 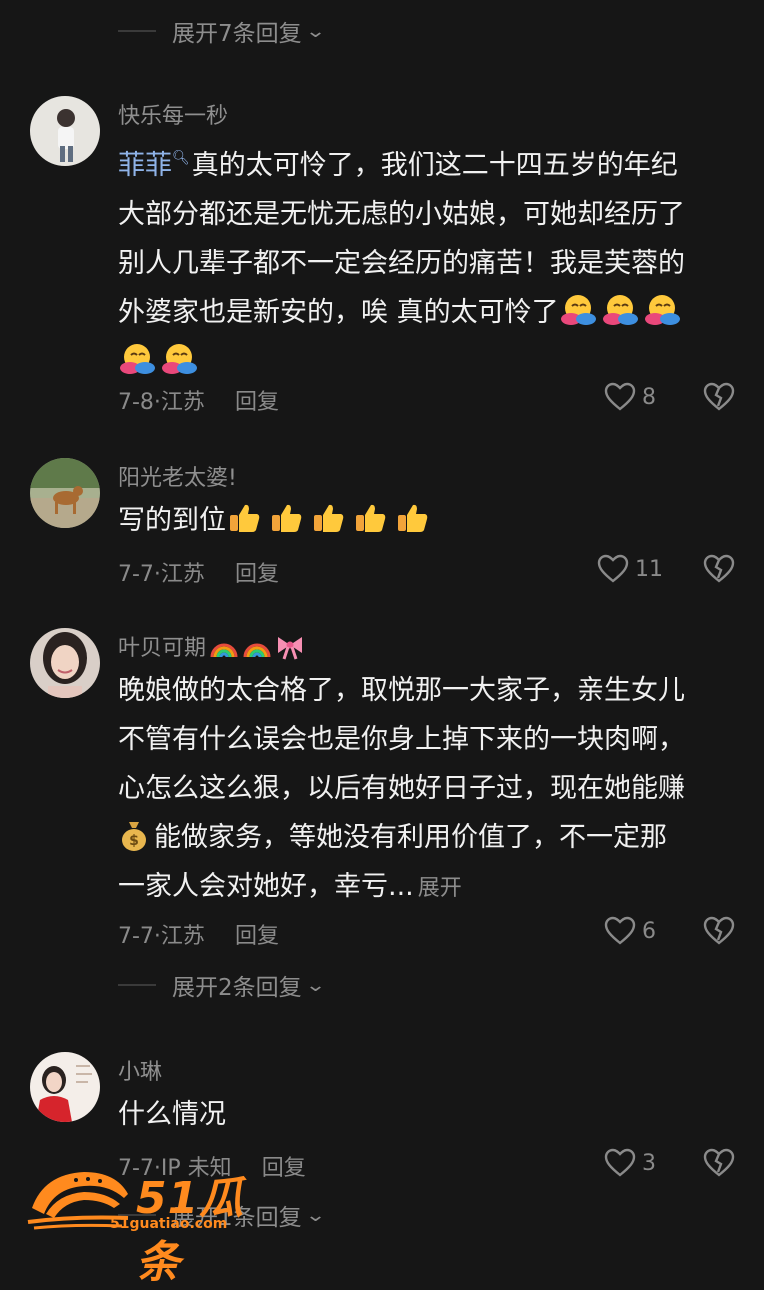 What do you see at coordinates (649, 1163) in the screenshot?
I see `like-count: 3` at bounding box center [649, 1163].